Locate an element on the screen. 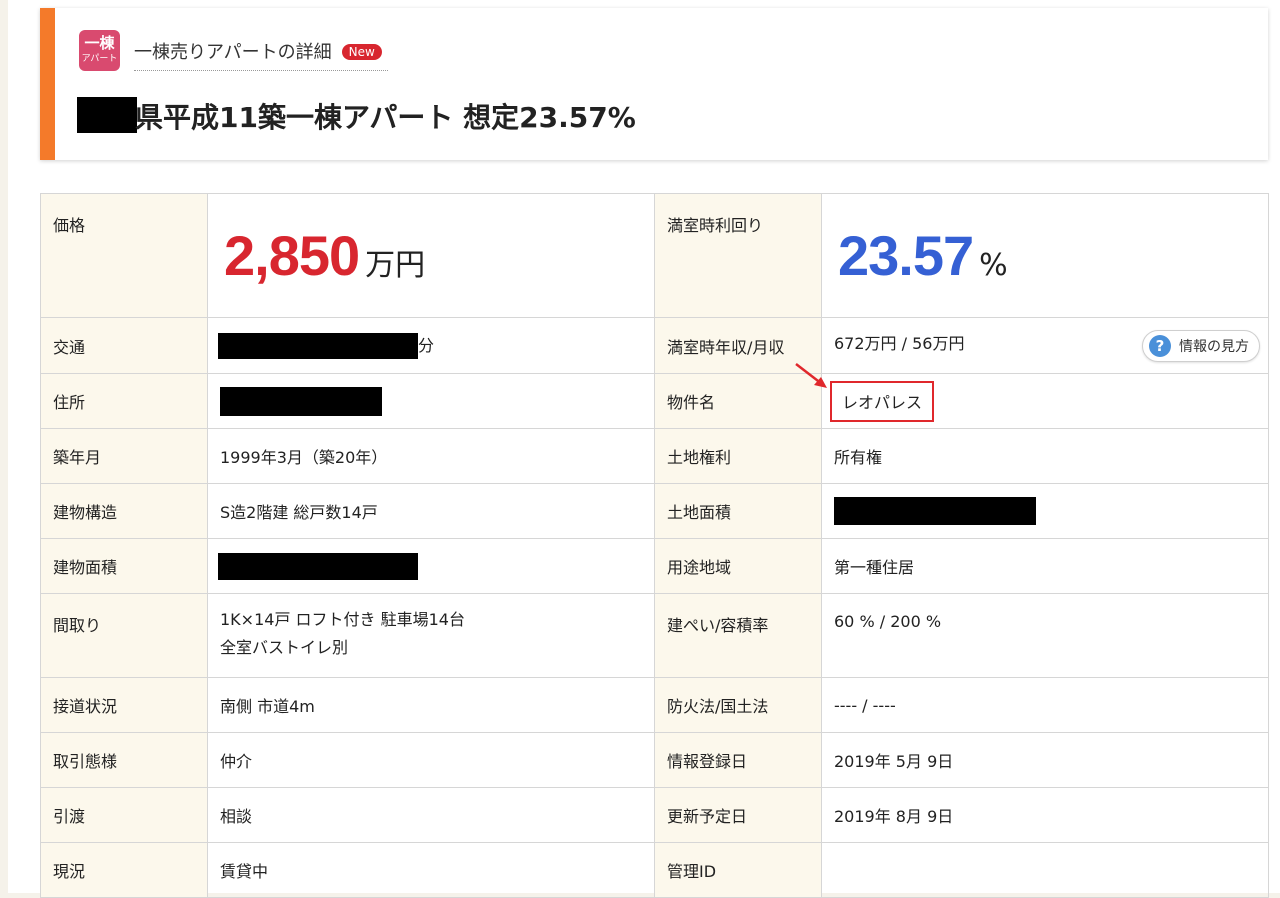  price-value: 2,850 is located at coordinates (292, 255).